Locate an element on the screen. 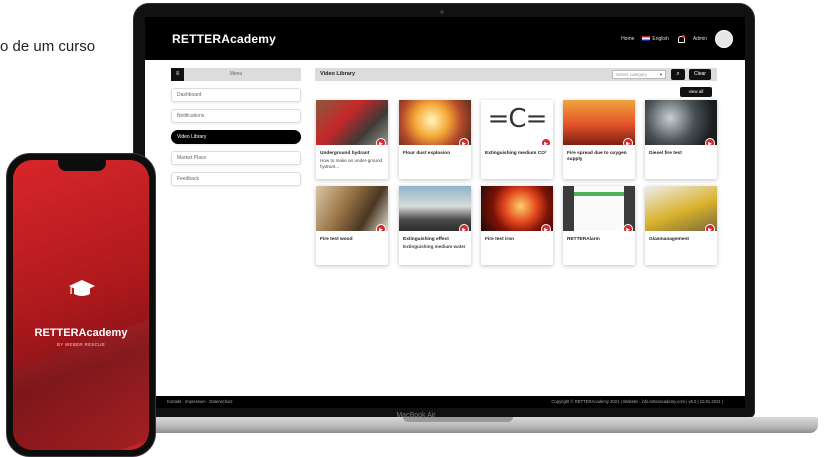  video-card: =C= ▶ Extinguishing medium CO² is located at coordinates (517, 139).